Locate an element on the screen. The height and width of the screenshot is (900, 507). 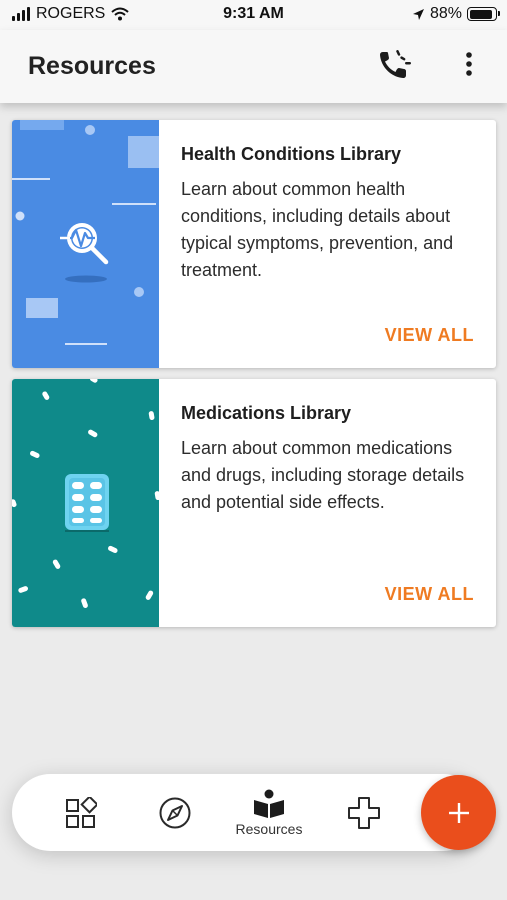
nav-dashboard is located at coordinates (81, 812).